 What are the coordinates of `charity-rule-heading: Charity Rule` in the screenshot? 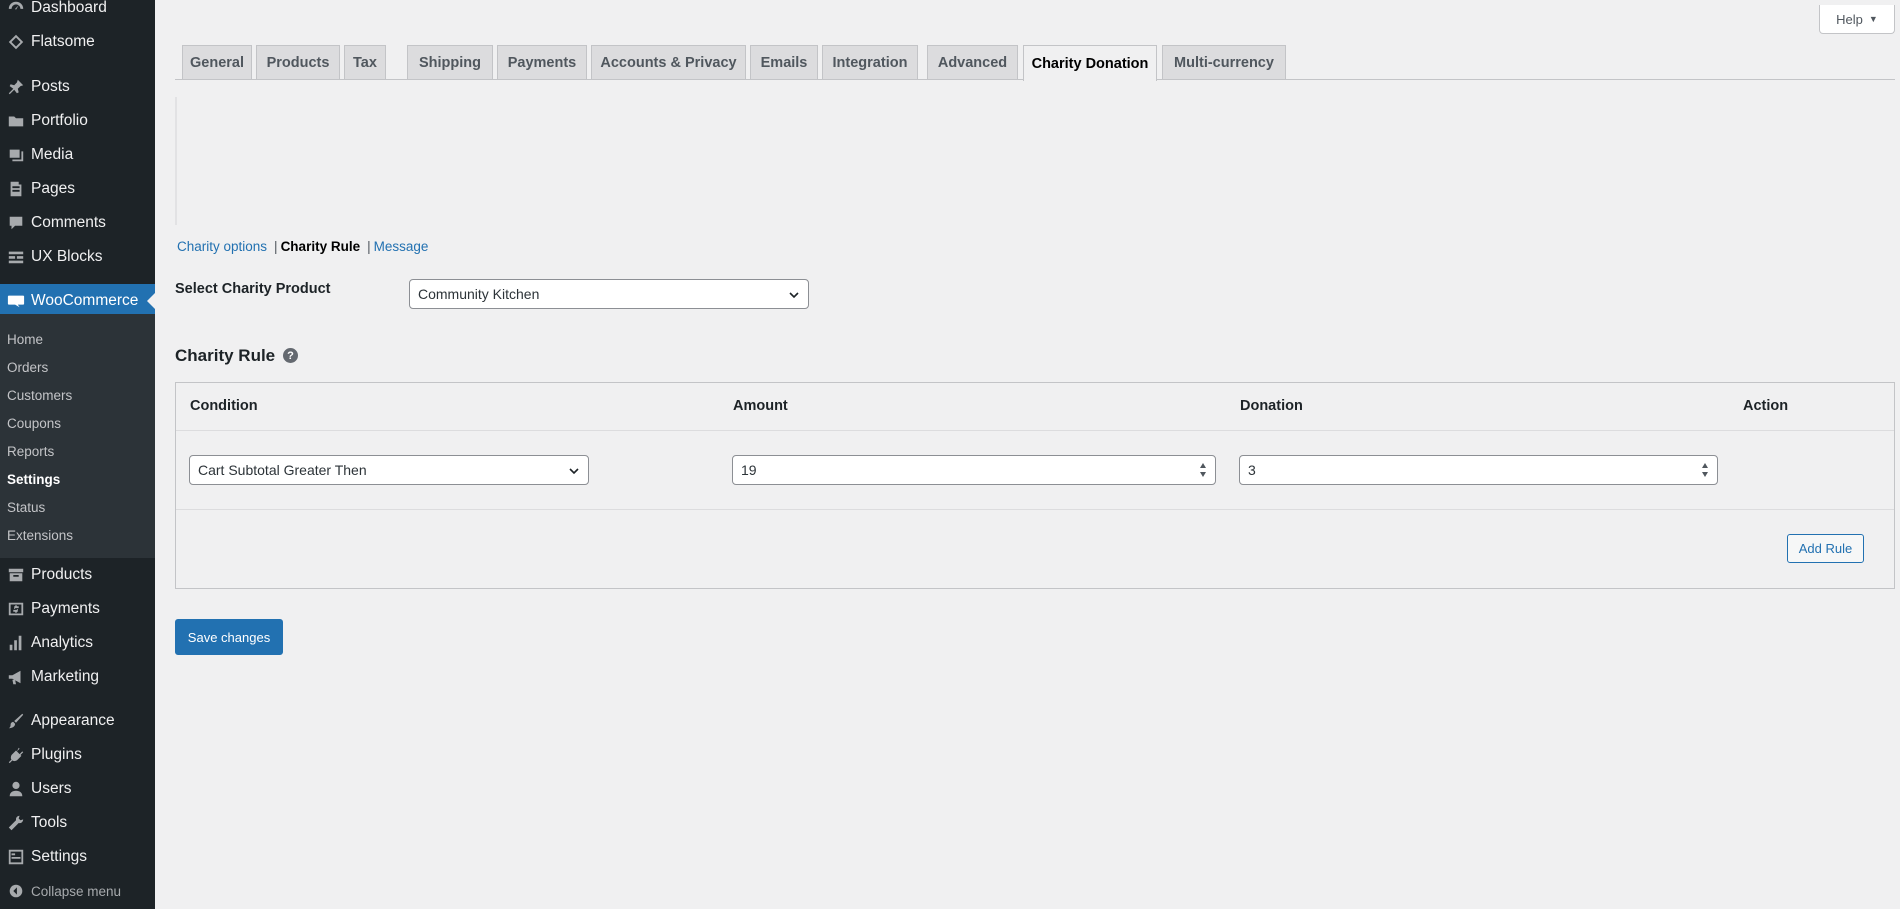 It's located at (225, 355).